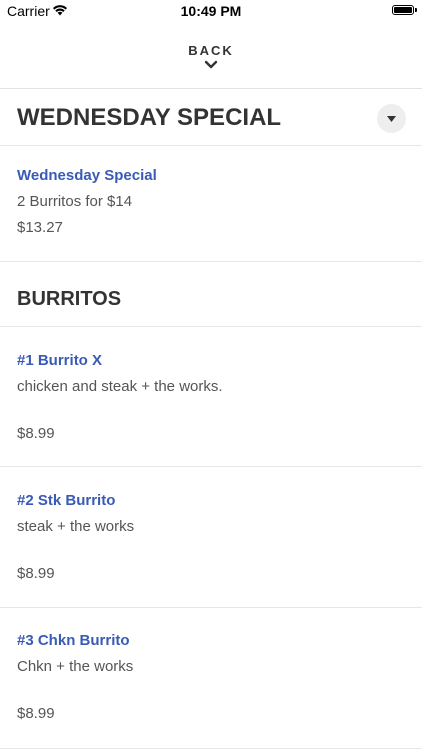  What do you see at coordinates (211, 294) in the screenshot?
I see `section-header-burritos: BURRITOS` at bounding box center [211, 294].